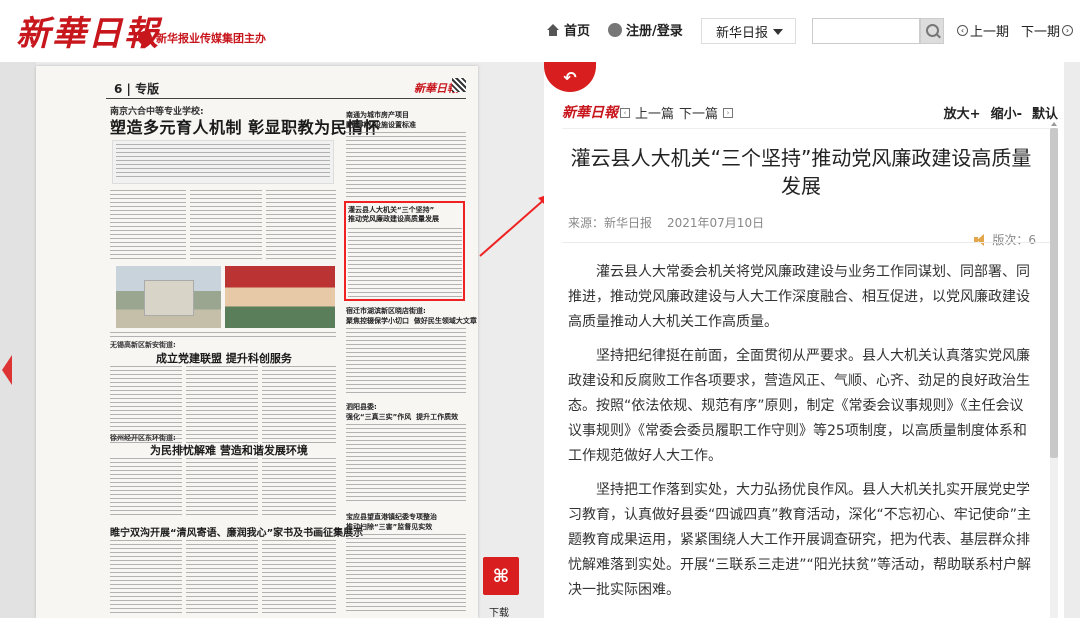 The image size is (1080, 618). I want to click on back-button: ↶, so click(570, 77).